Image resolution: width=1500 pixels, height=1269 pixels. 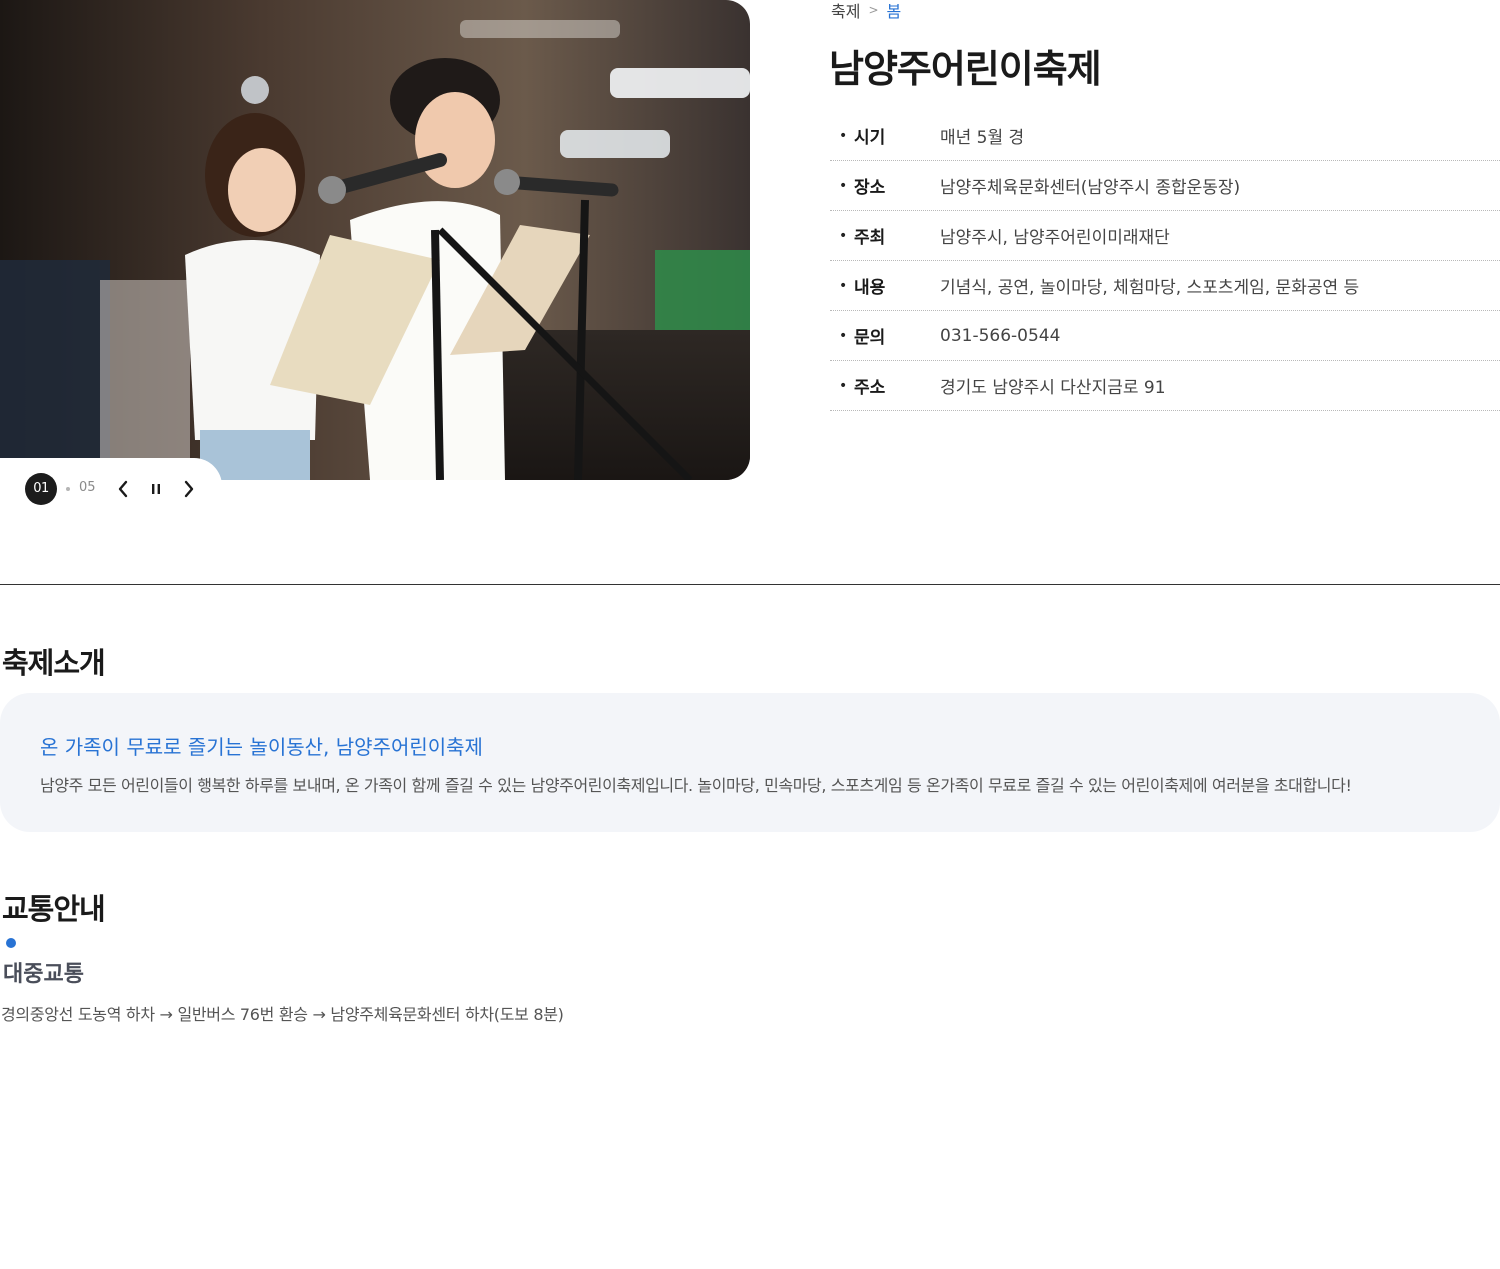 I want to click on intro-headline: 온 가족이 무료로 즐기는 놀이동산, 남양주어린이축제, so click(x=261, y=747).